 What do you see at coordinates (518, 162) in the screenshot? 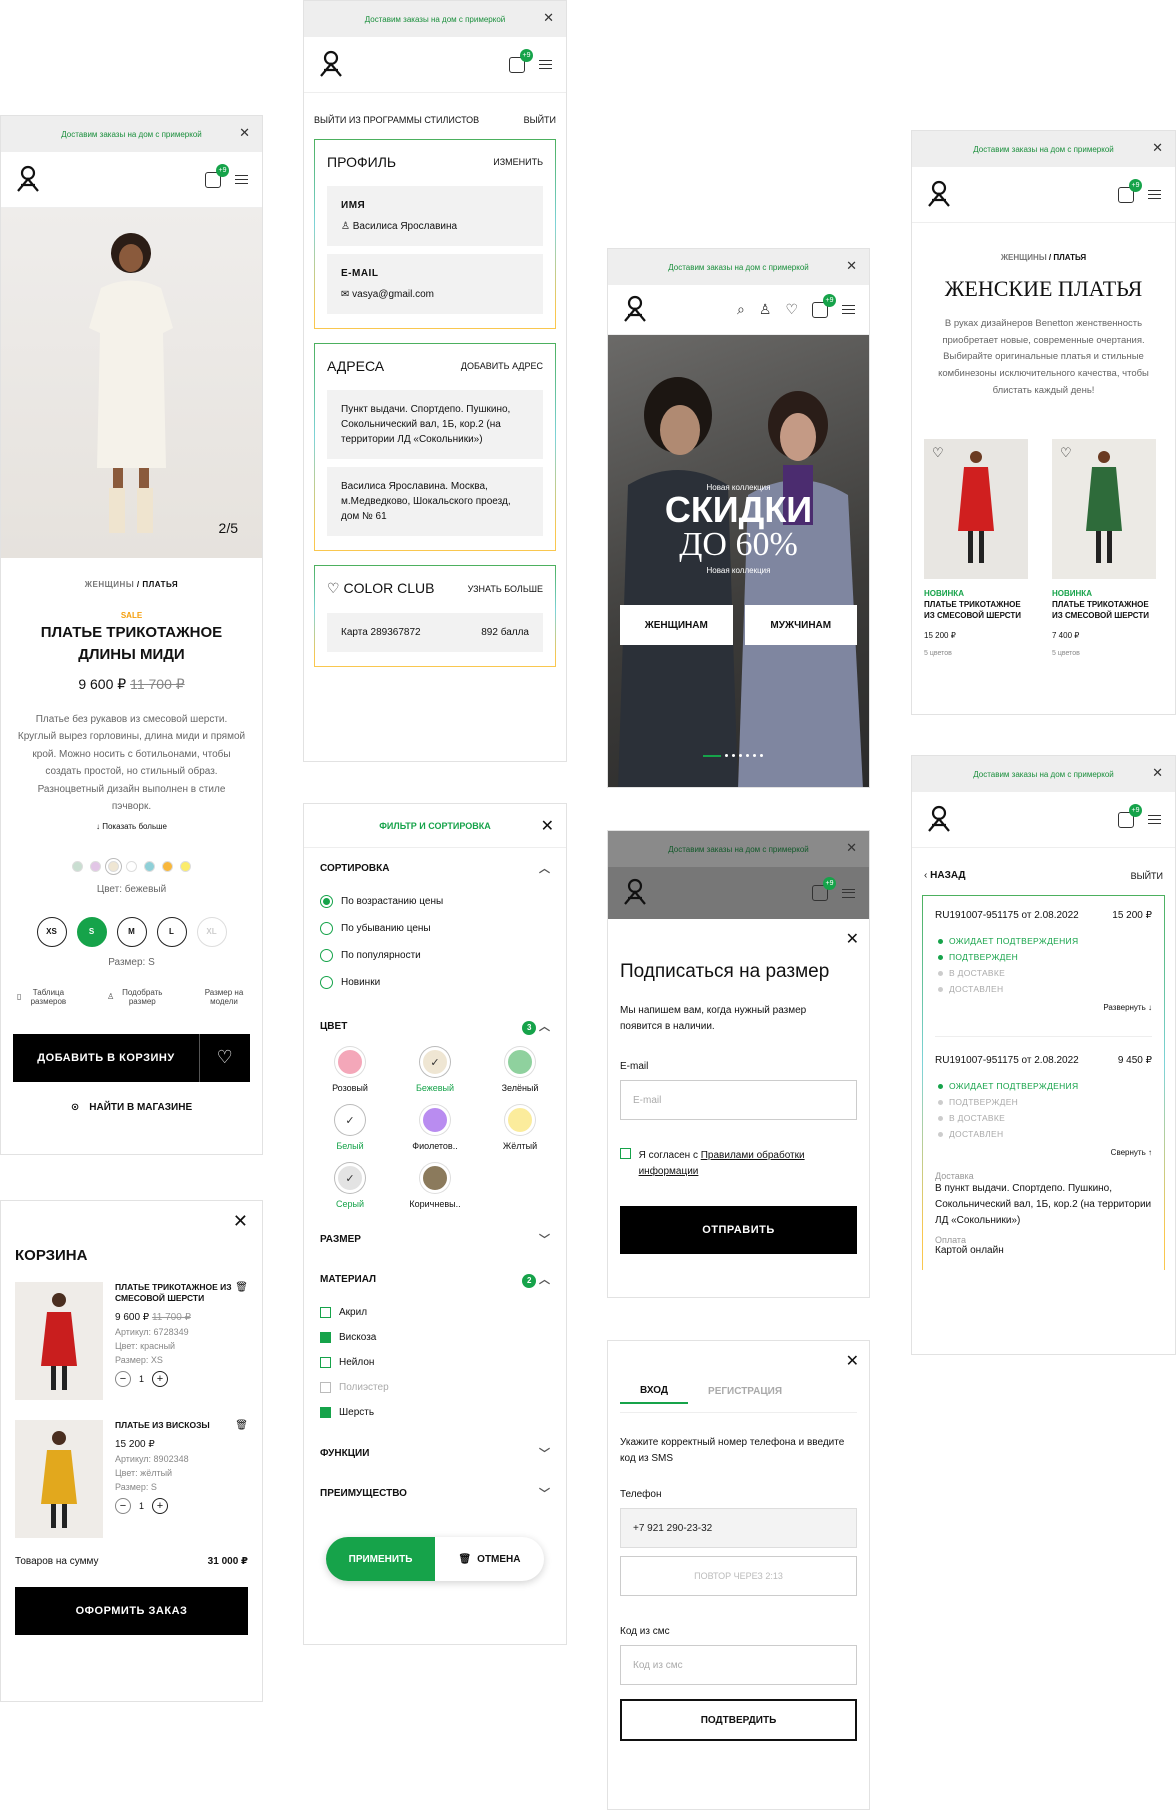
I see `edit-profile-link: ИЗМЕНИТЬ` at bounding box center [518, 162].